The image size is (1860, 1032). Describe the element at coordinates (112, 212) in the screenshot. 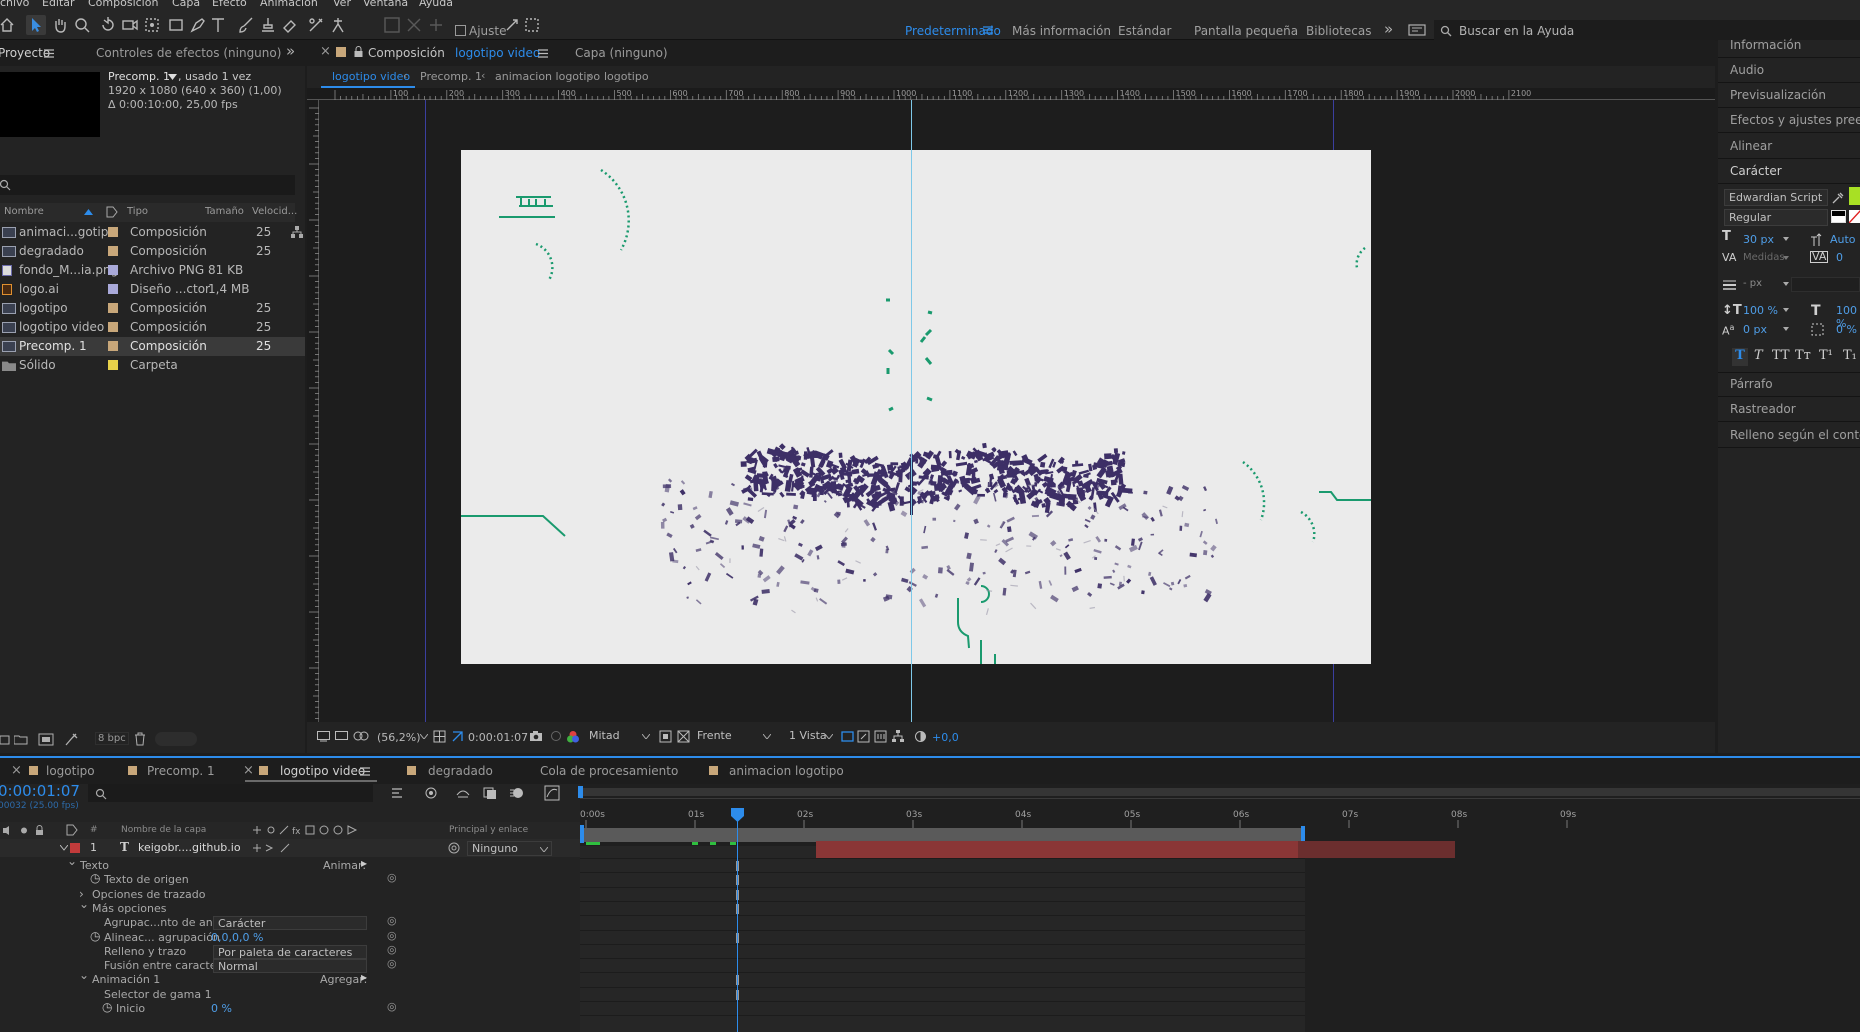

I see `label-tag-icon` at that location.